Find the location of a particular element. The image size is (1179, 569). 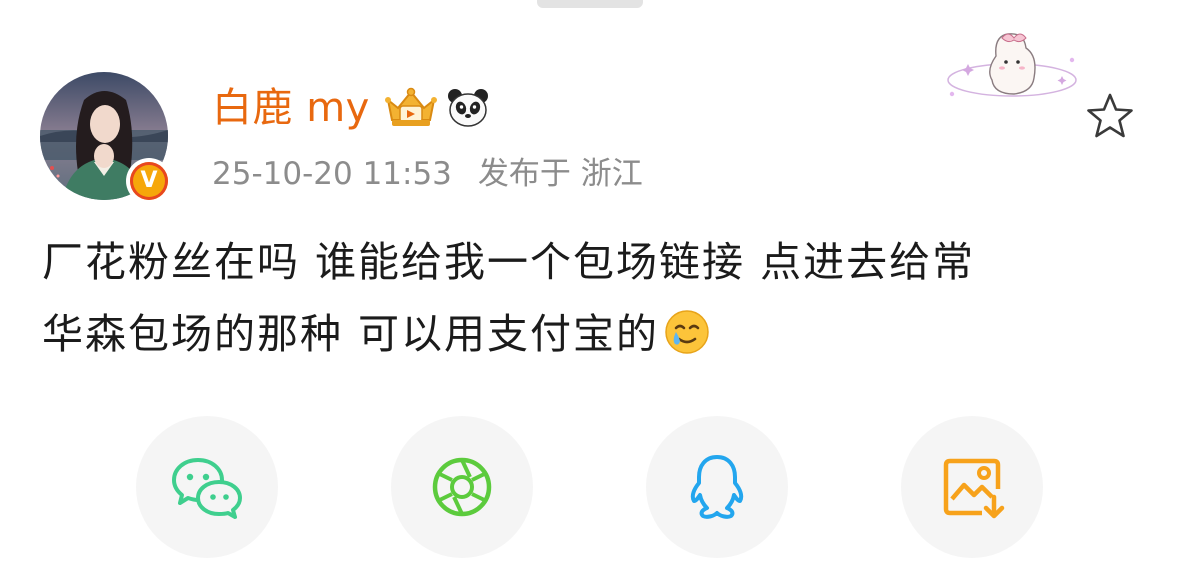

wechat-icon is located at coordinates (207, 488).